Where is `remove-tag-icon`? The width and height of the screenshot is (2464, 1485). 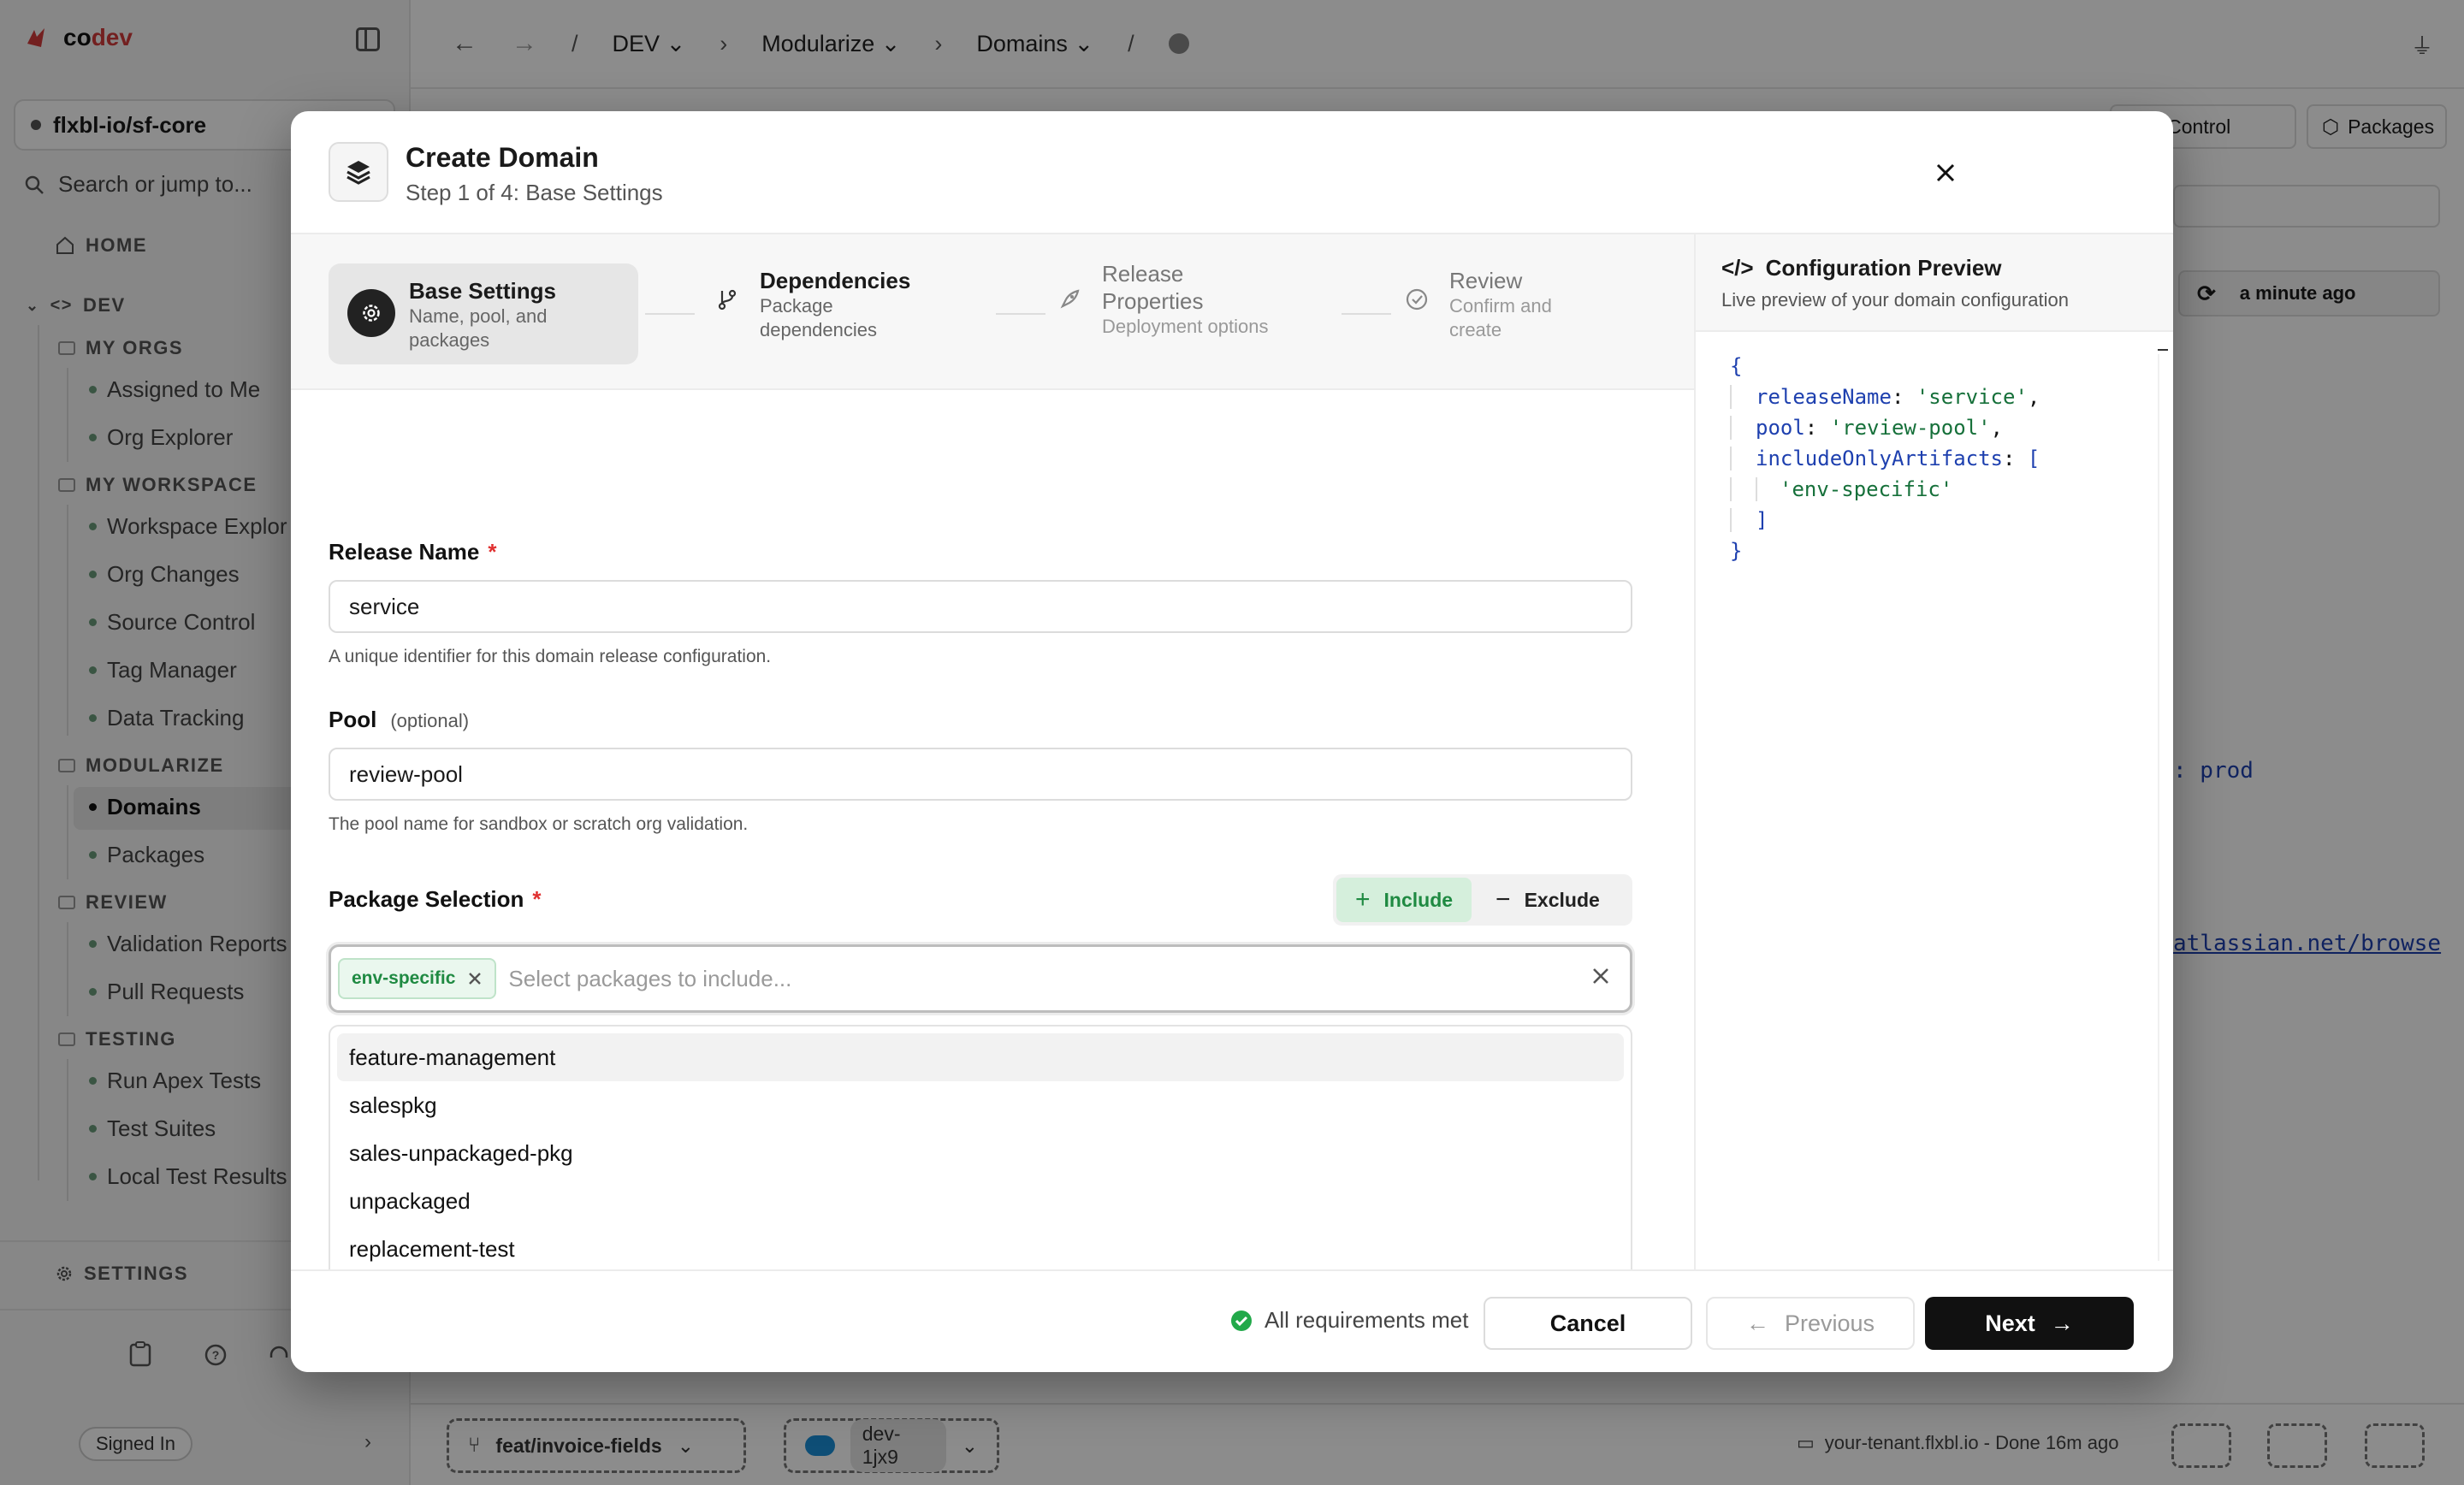
remove-tag-icon is located at coordinates (475, 978).